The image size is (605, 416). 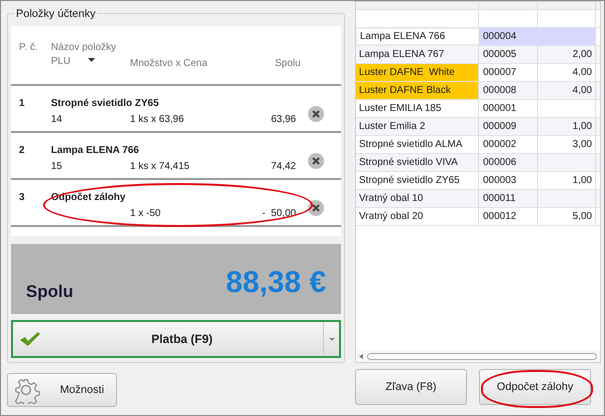 I want to click on product-name-cell: Luster EMILIA 185, so click(x=417, y=108).